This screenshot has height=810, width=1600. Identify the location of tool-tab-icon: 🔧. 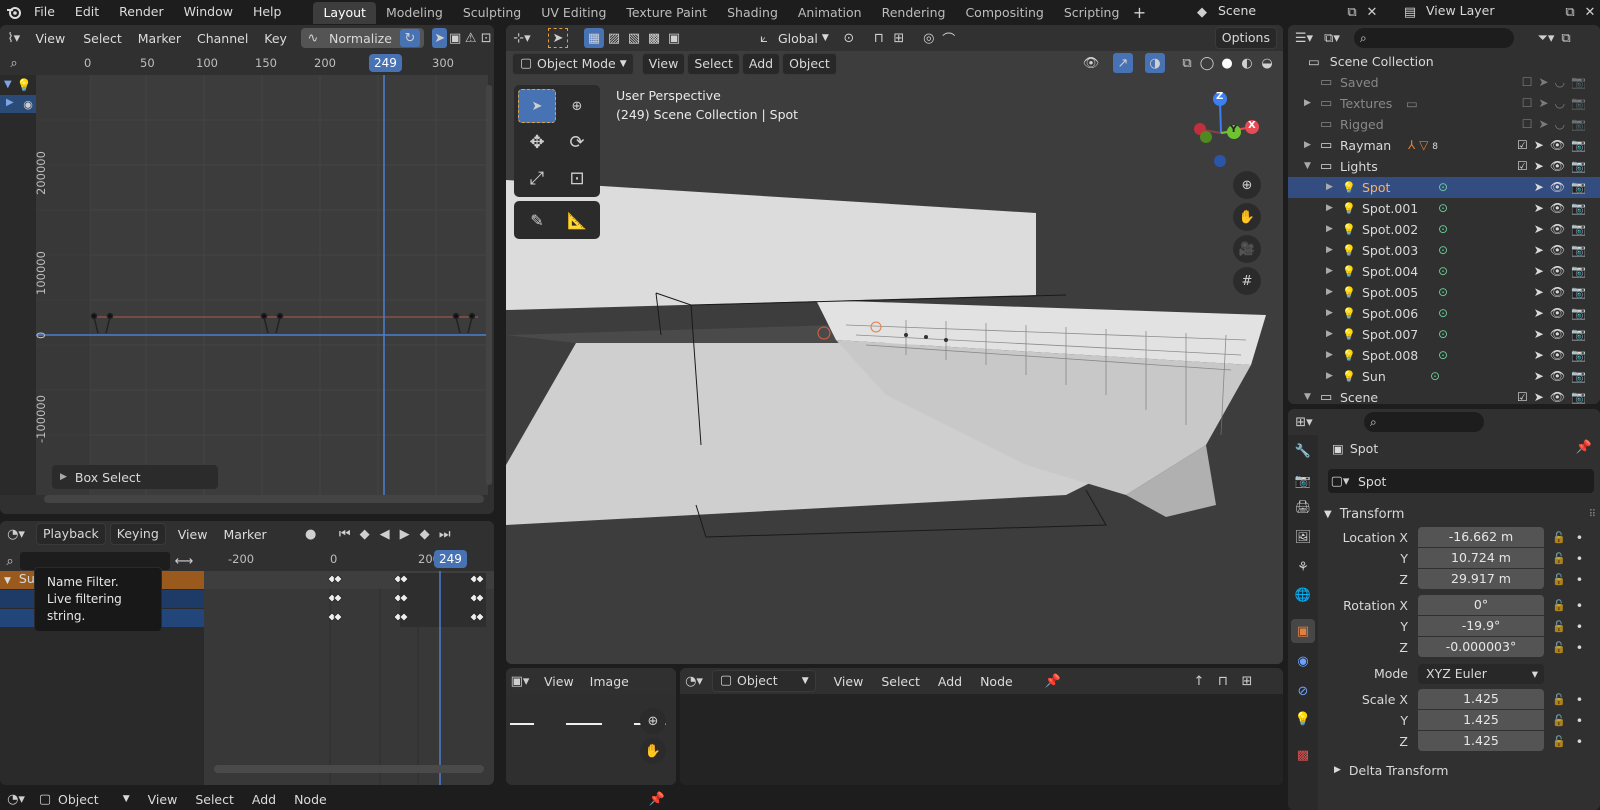
(1303, 451).